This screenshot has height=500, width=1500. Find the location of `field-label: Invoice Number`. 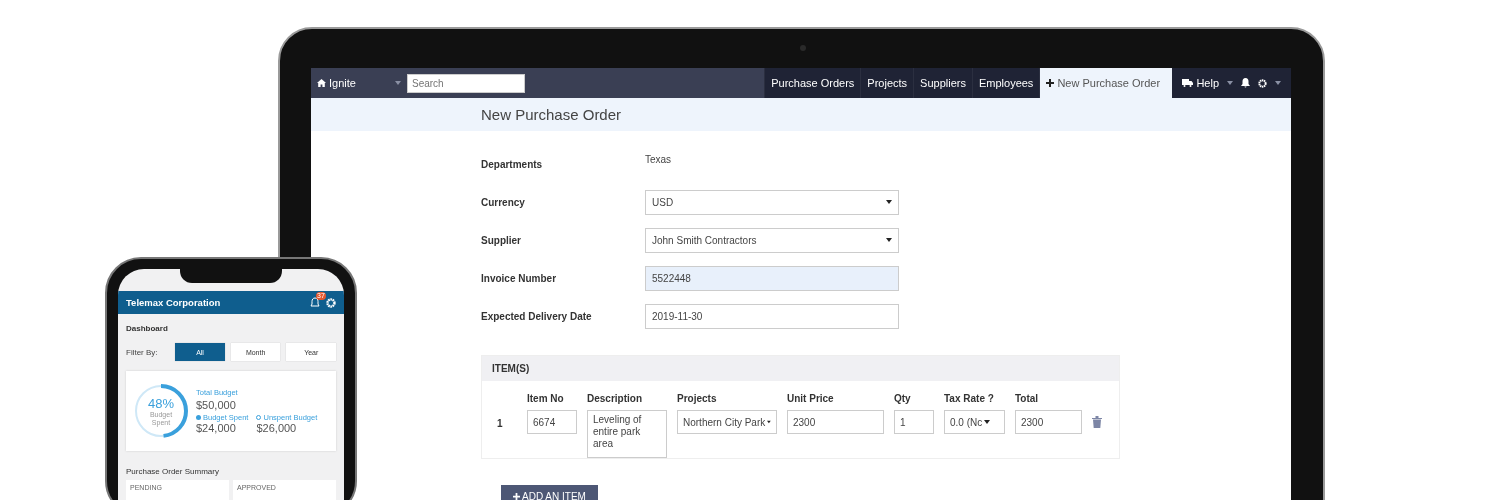

field-label: Invoice Number is located at coordinates (519, 278).